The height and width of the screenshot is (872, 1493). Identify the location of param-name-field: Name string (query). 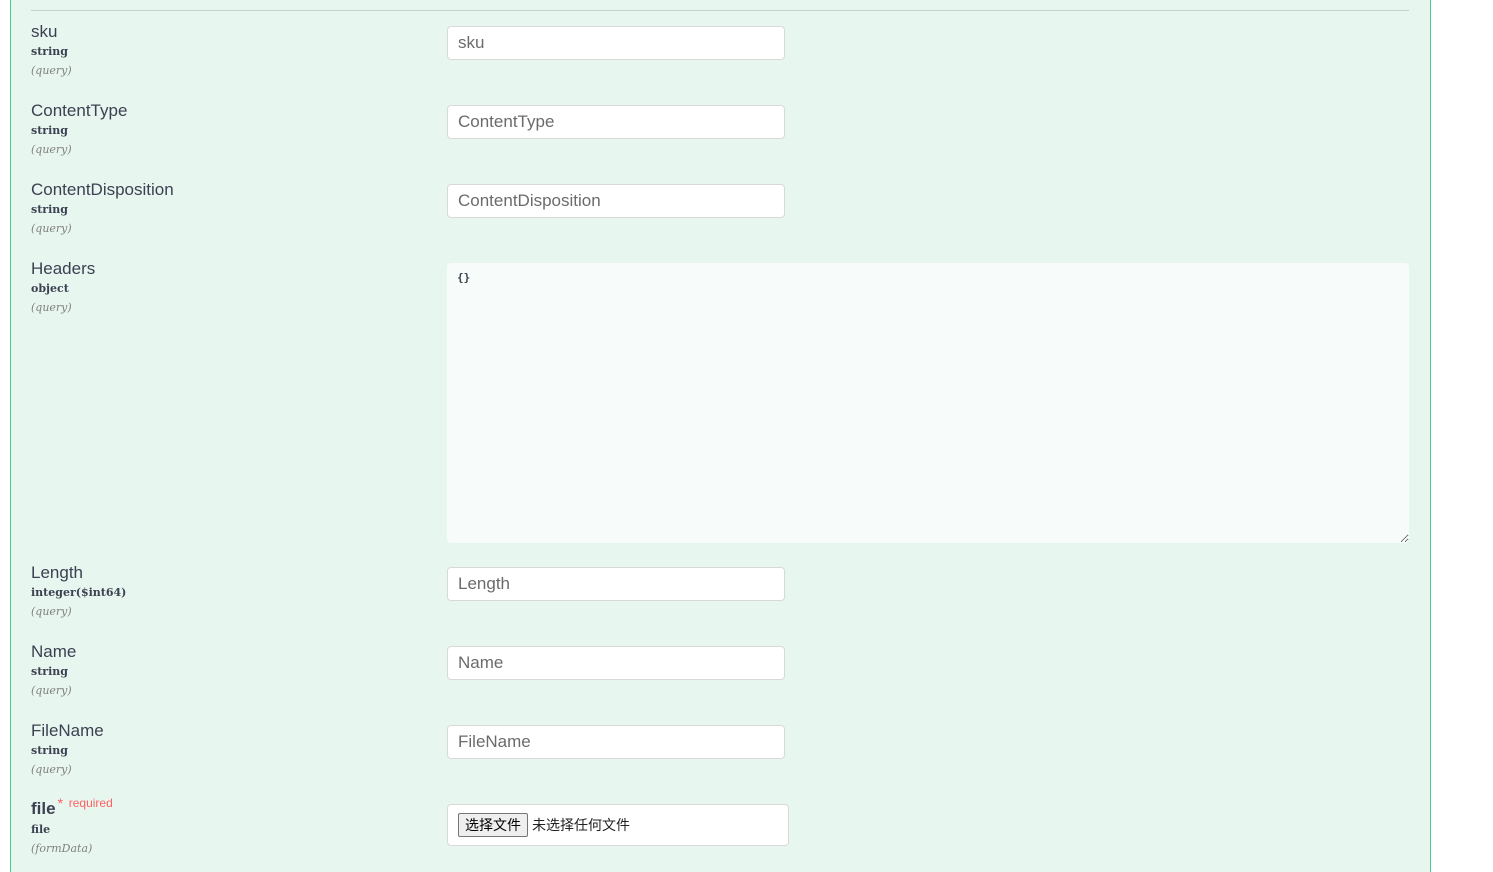
(53, 671).